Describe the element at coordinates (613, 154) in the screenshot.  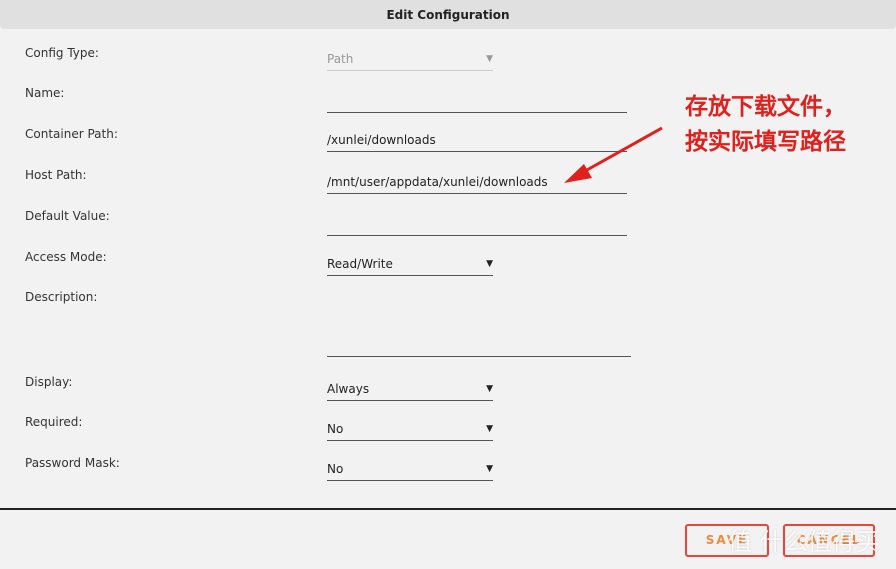
I see `annotation-arrow-icon` at that location.